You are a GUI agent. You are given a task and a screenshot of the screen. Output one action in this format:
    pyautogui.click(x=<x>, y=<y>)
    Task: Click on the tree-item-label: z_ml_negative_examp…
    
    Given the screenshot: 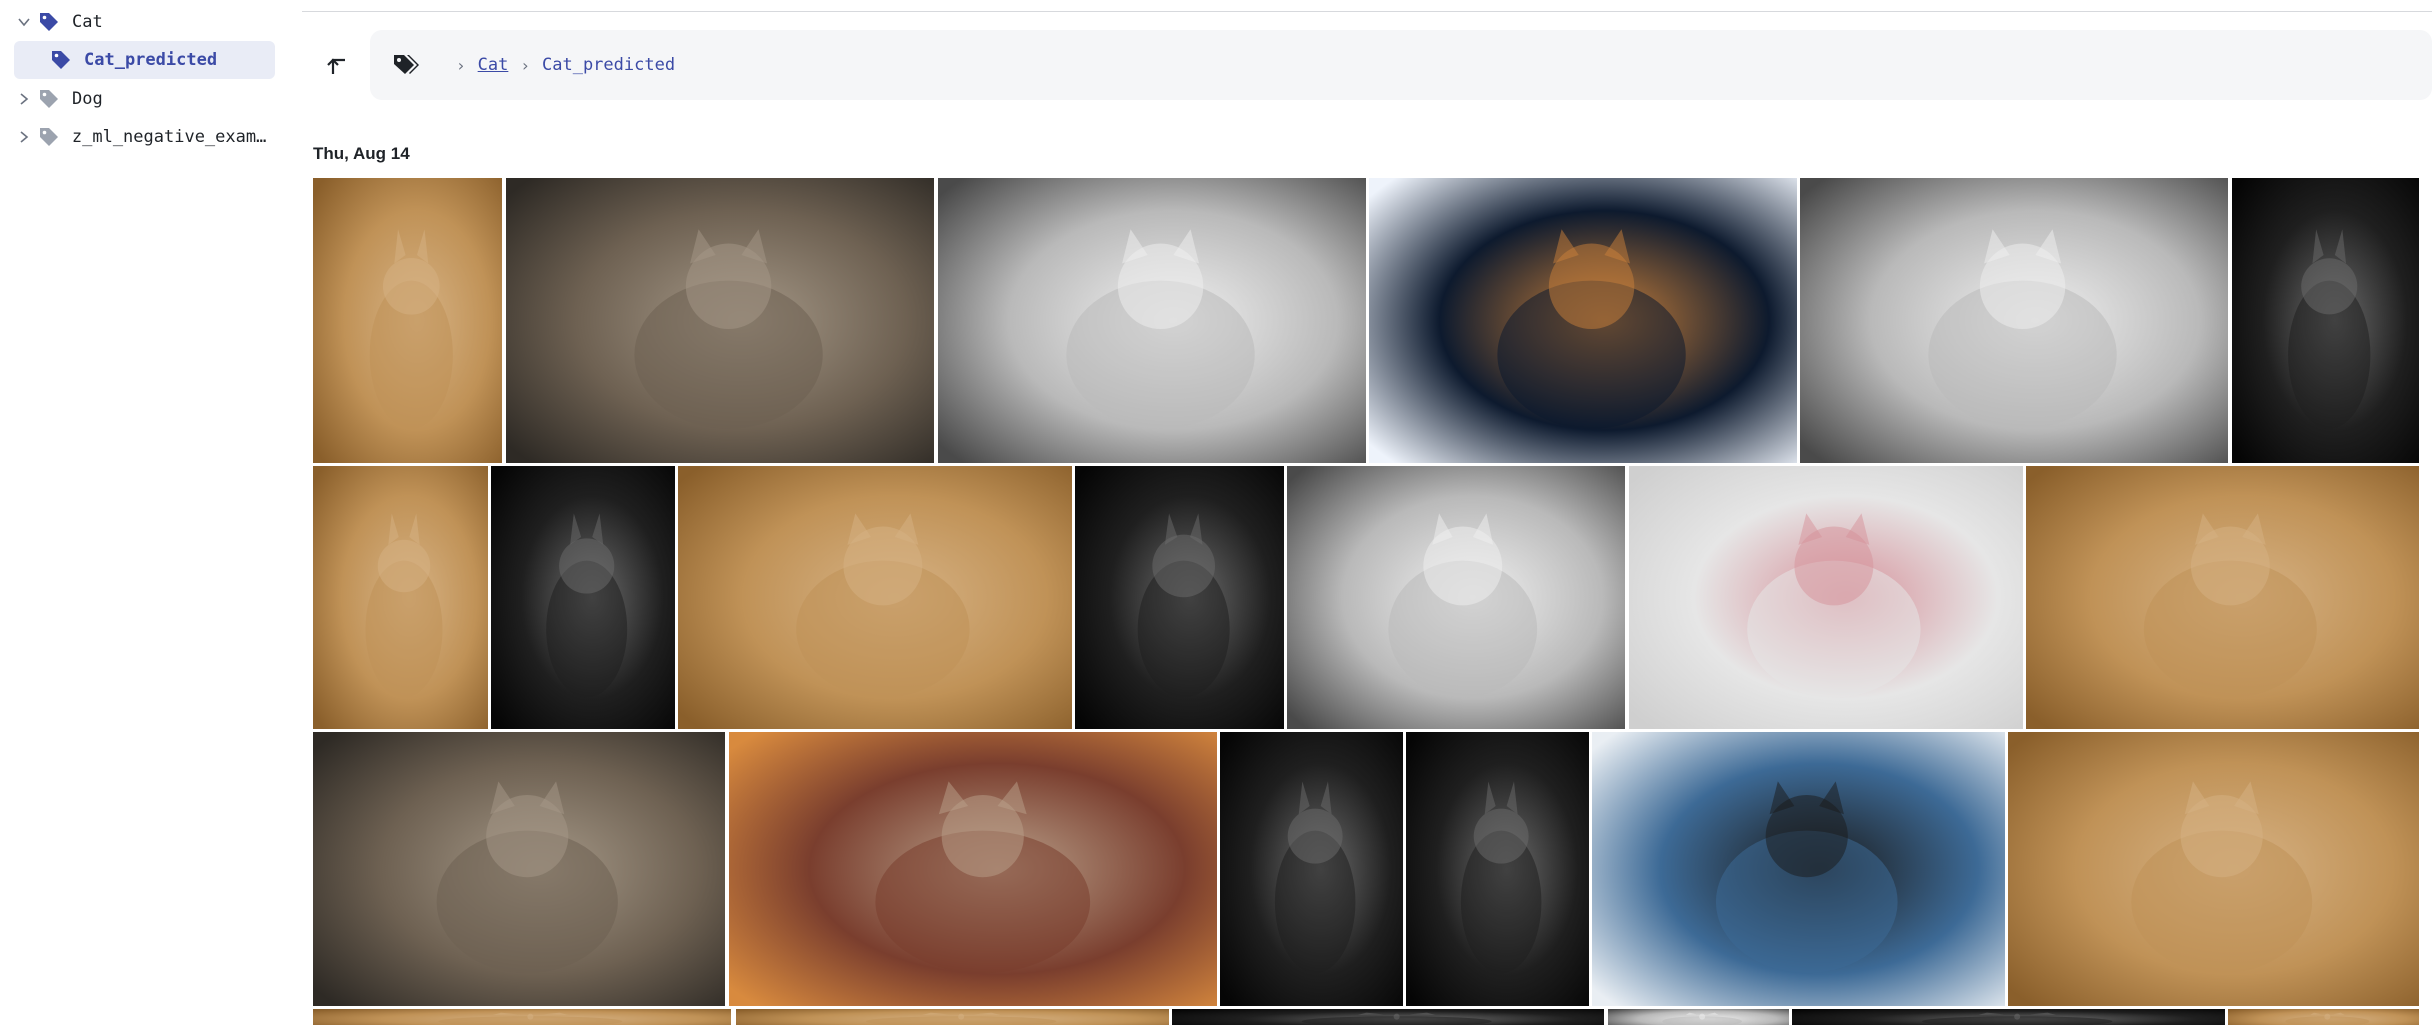 What is the action you would take?
    pyautogui.click(x=173, y=137)
    